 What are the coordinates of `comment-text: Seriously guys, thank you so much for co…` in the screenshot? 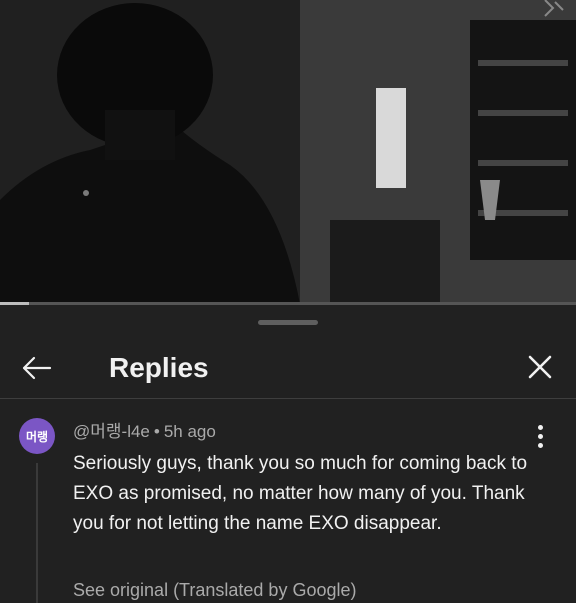 It's located at (300, 493).